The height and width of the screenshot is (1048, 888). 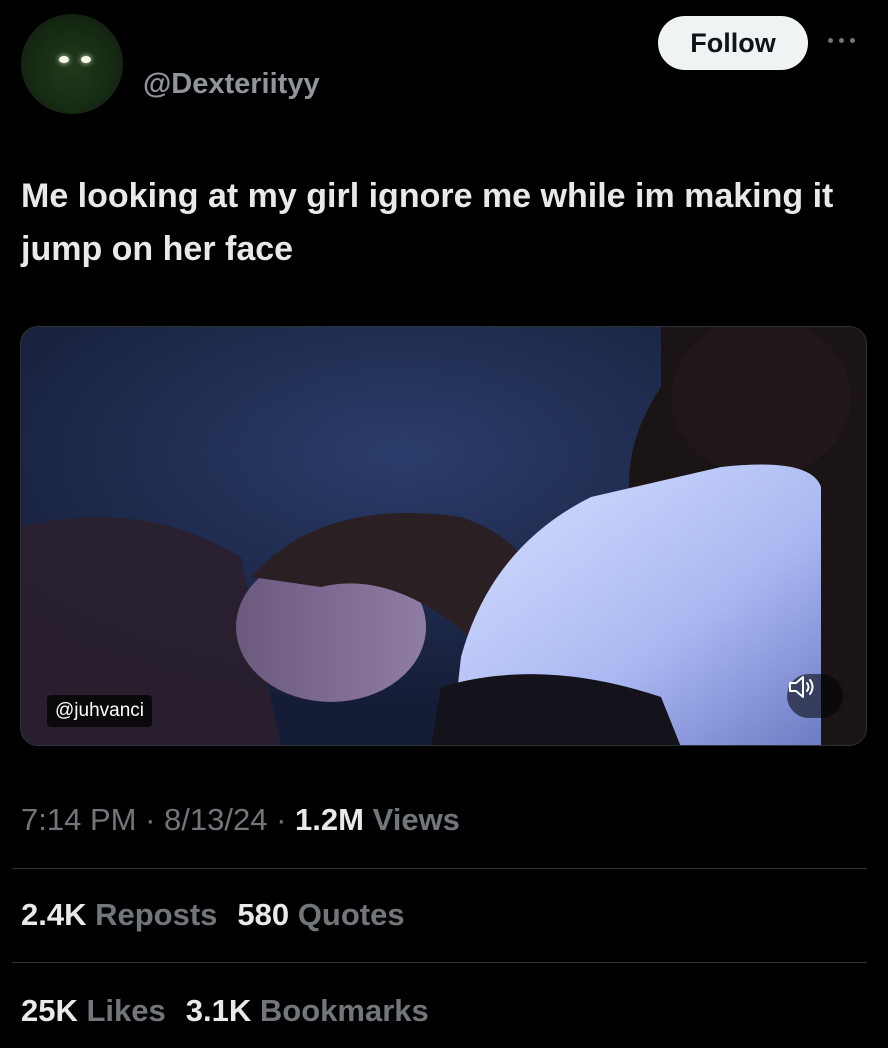 I want to click on bookmarks-count: 3.1K, so click(x=218, y=1010).